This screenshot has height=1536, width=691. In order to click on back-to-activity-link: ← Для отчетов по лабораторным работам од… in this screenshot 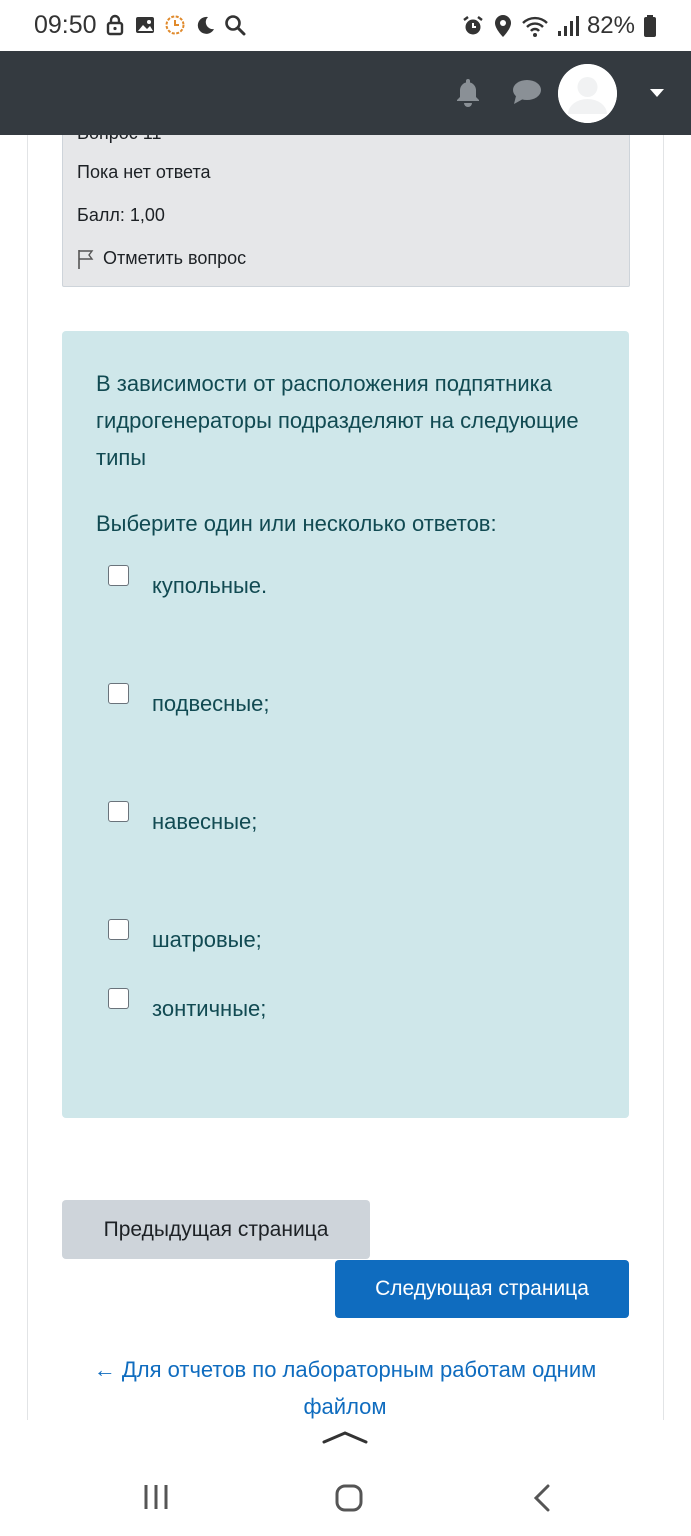, I will do `click(345, 1388)`.